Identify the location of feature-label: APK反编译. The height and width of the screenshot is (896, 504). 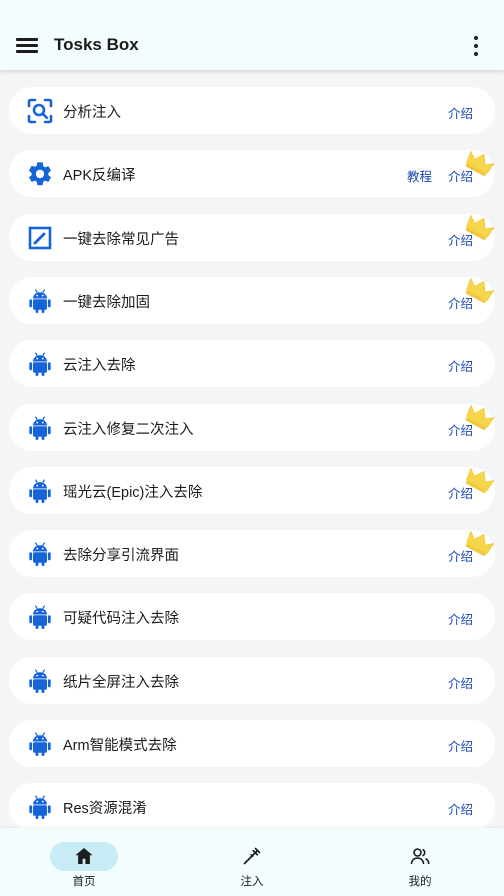
(99, 176).